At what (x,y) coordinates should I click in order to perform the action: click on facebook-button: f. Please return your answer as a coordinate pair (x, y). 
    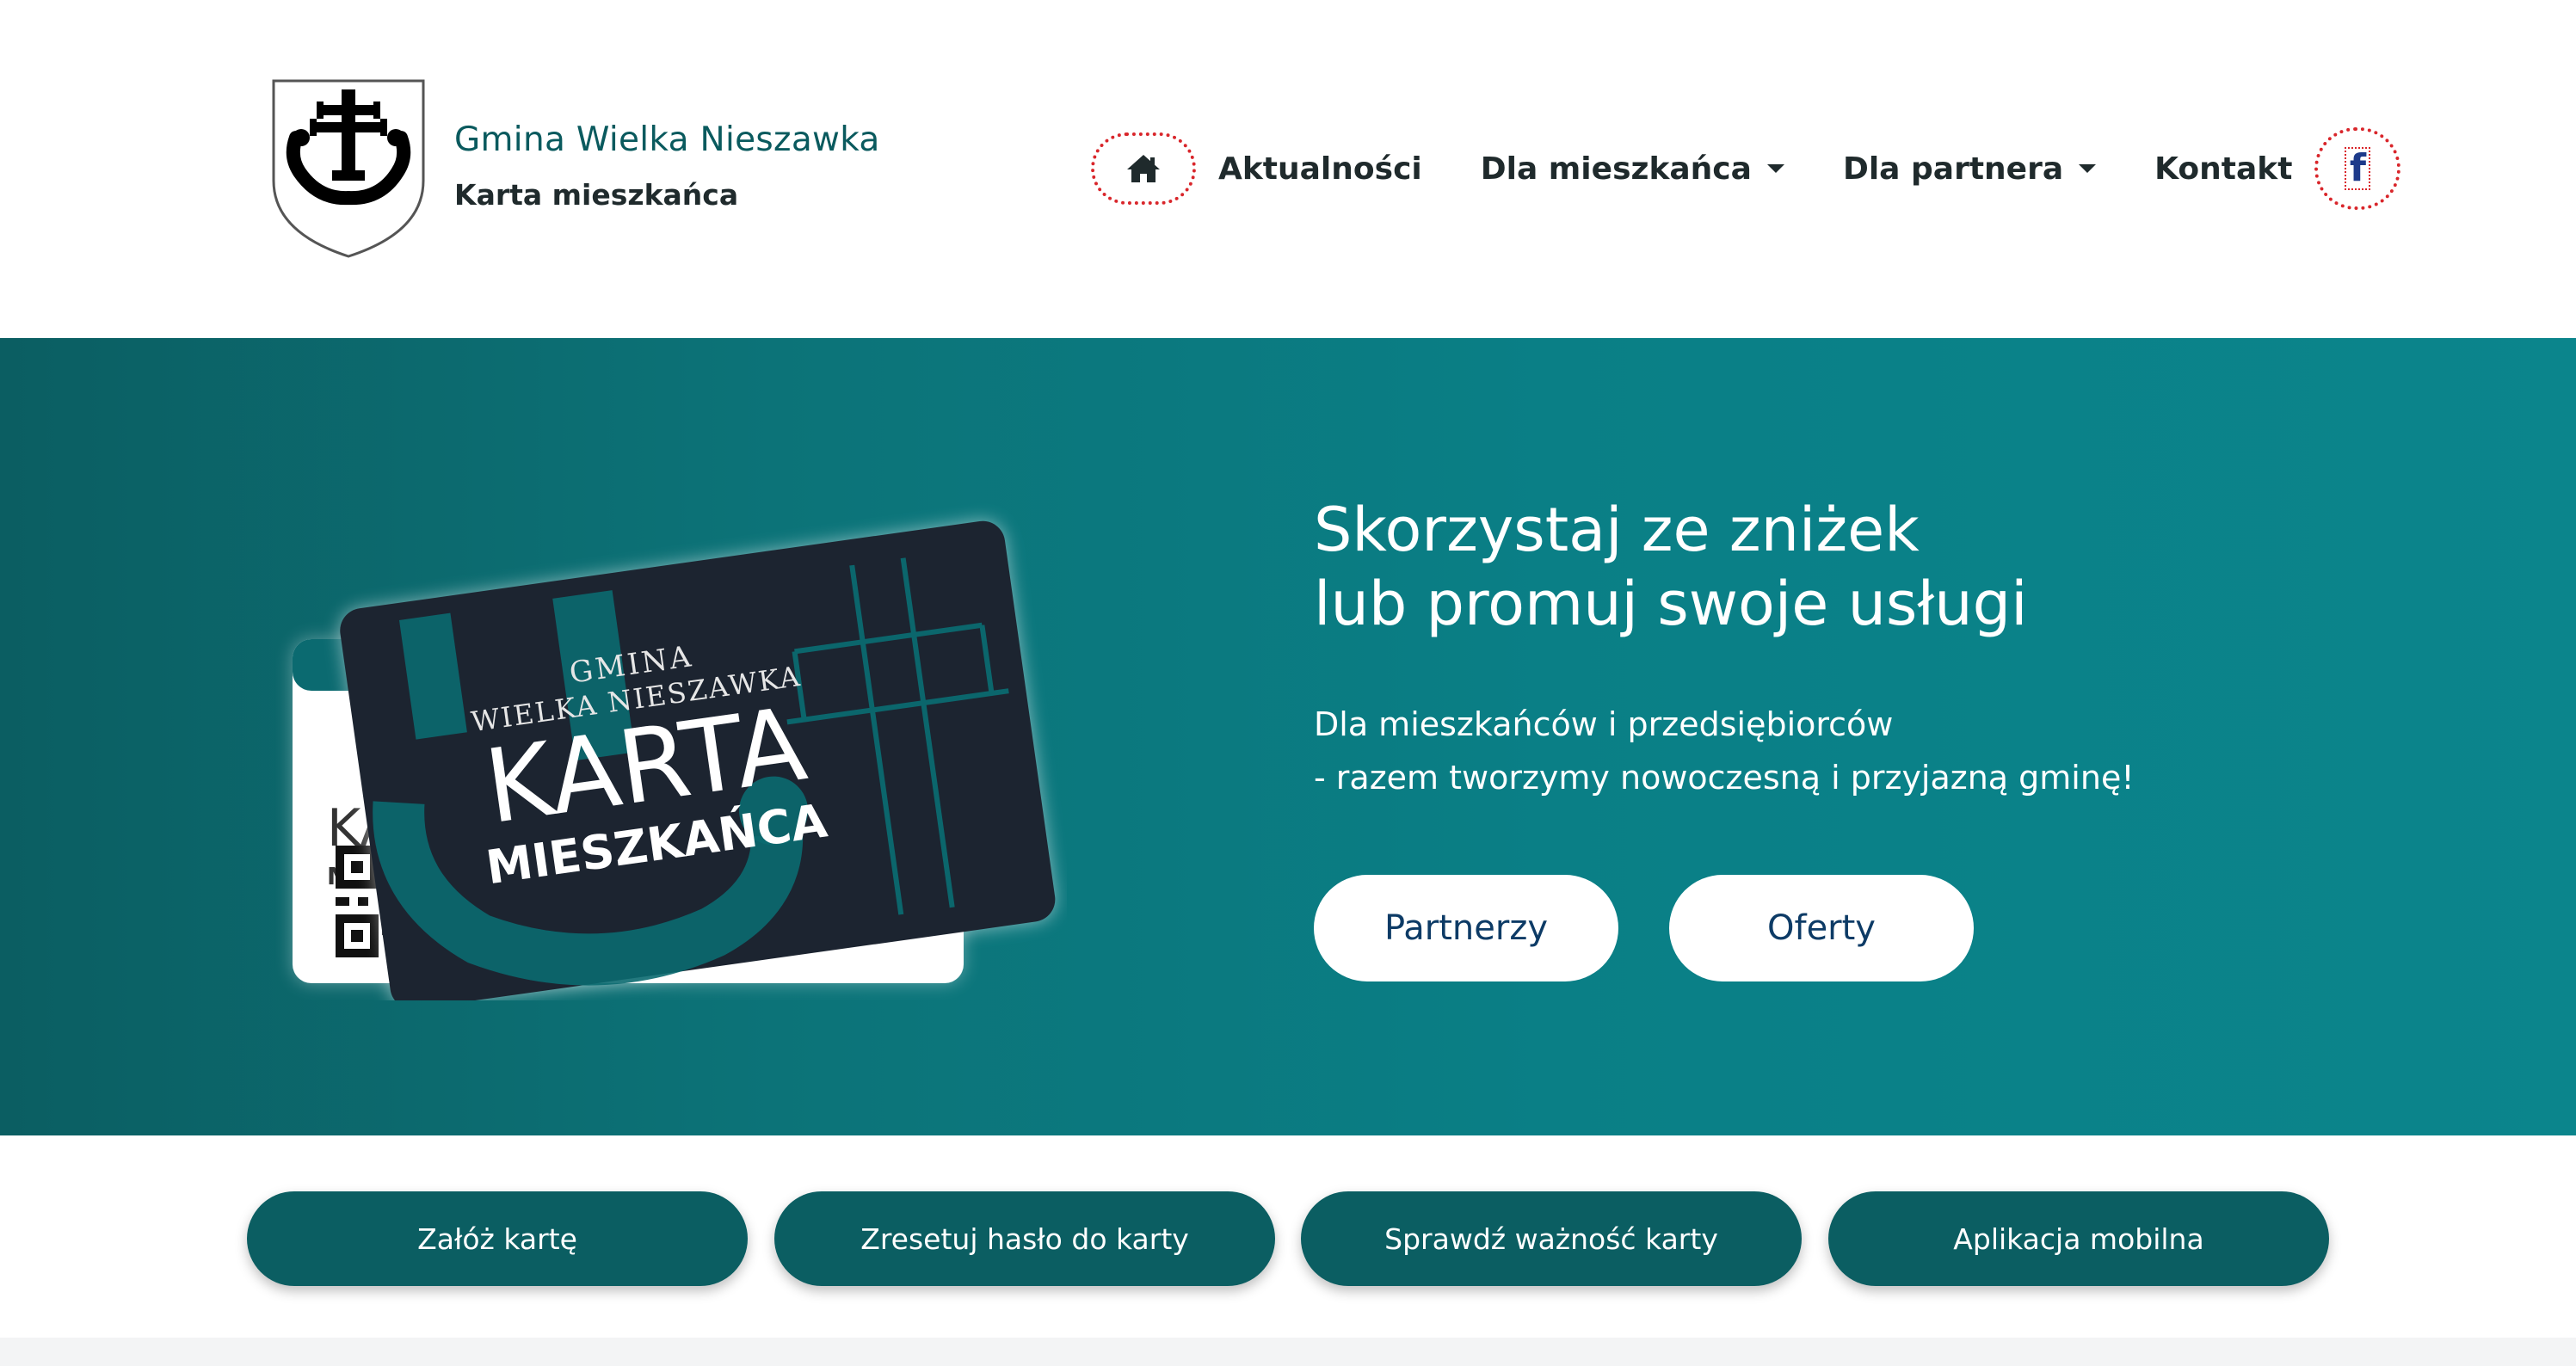
    Looking at the image, I should click on (2358, 168).